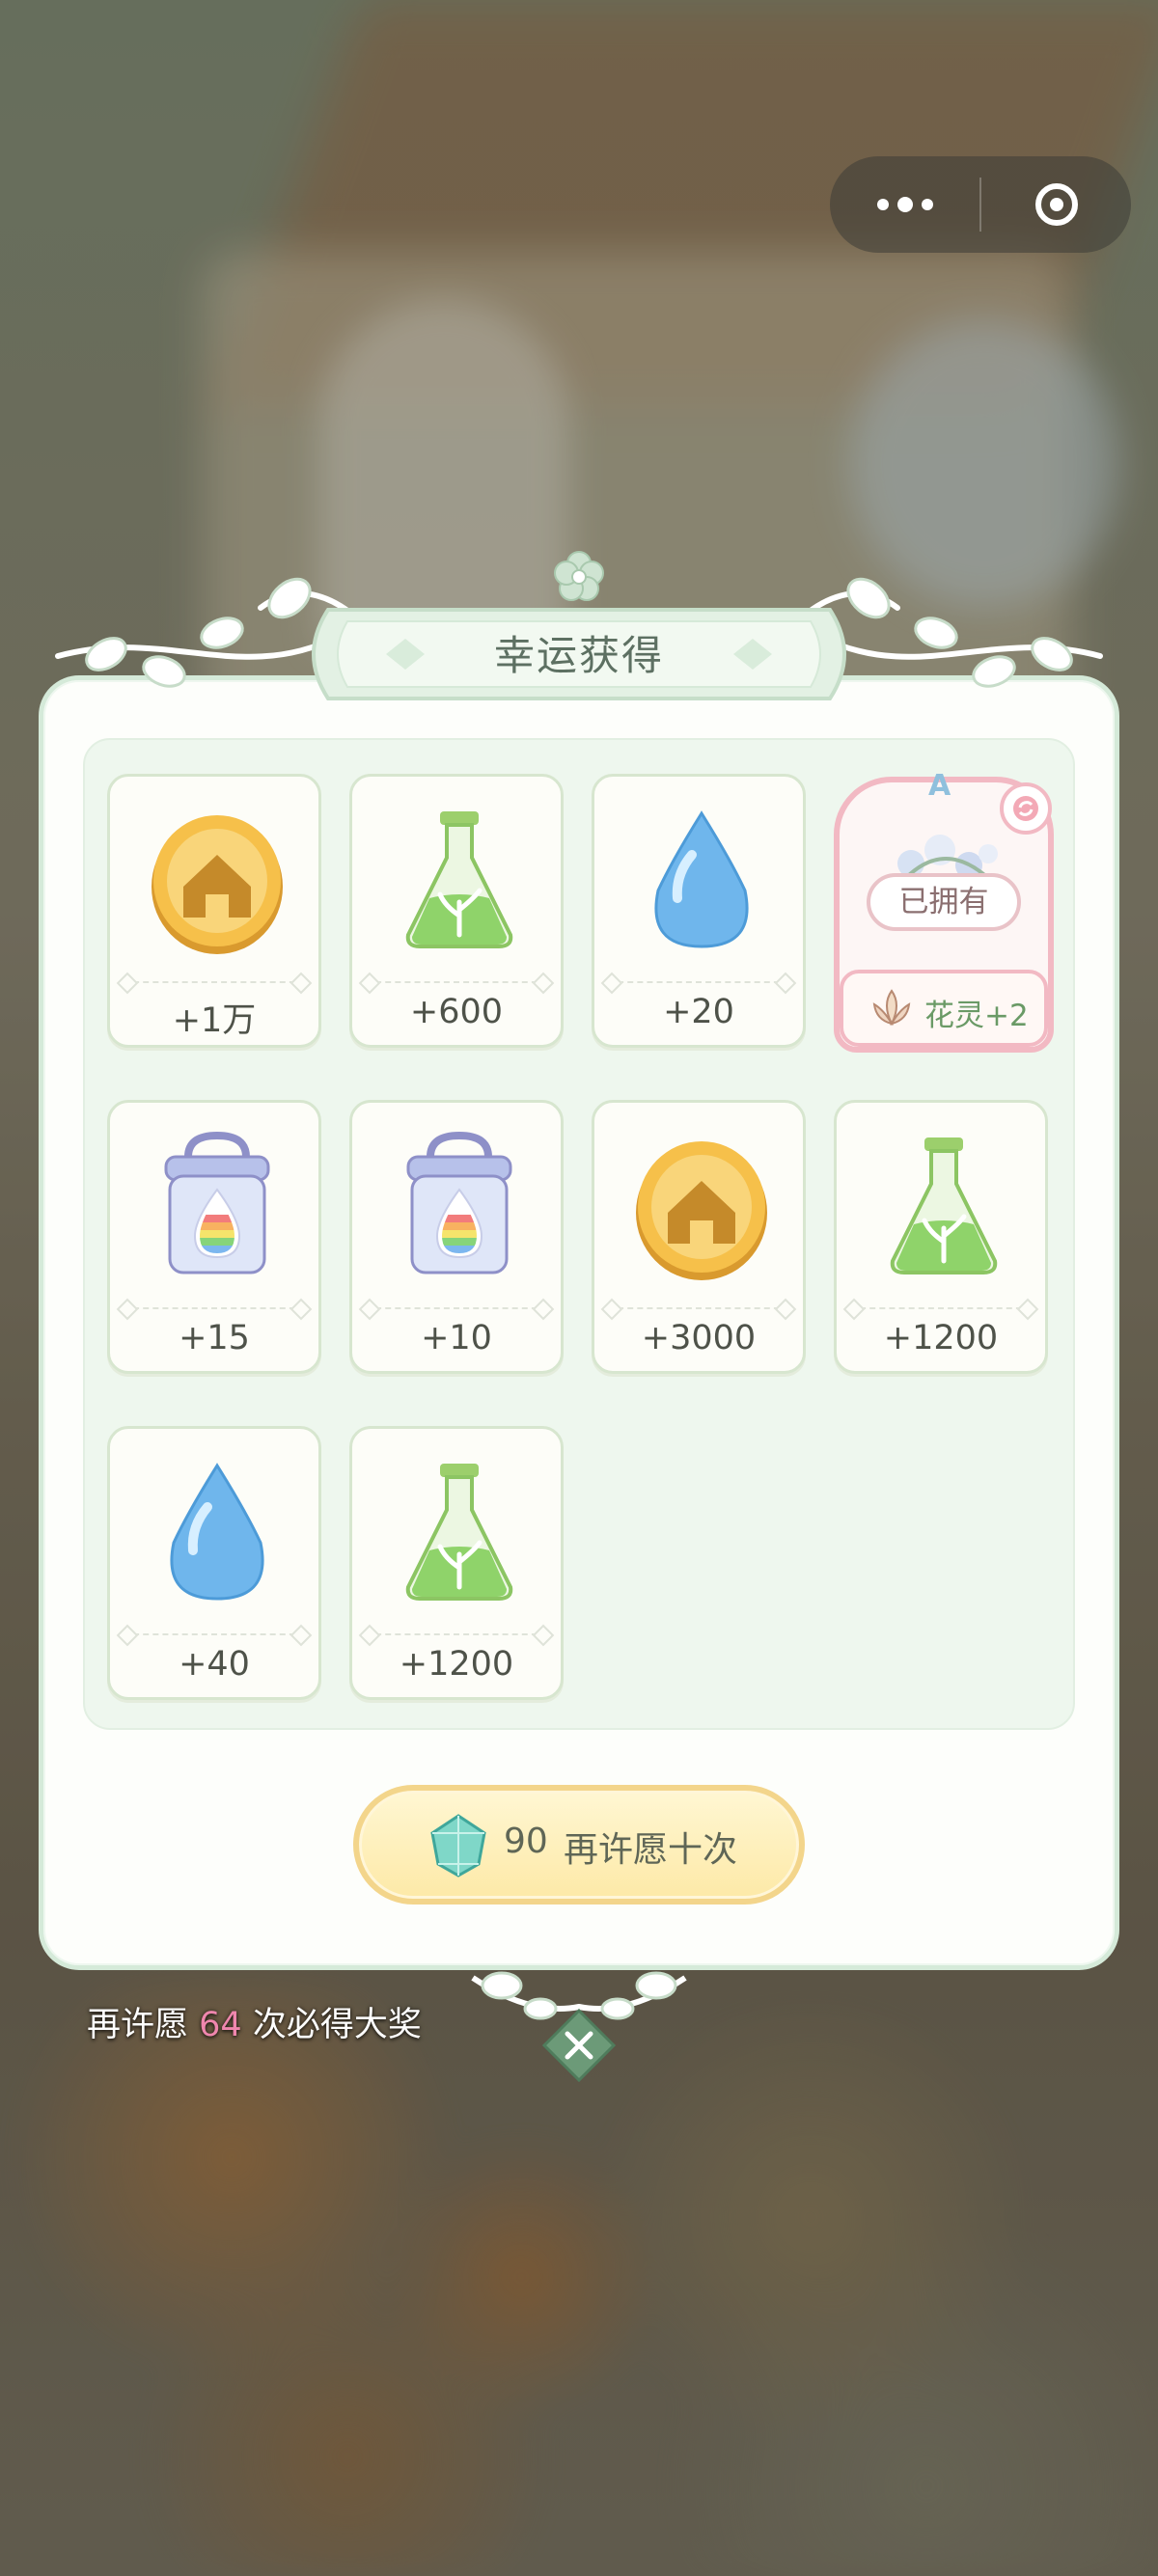 The width and height of the screenshot is (1158, 2576). Describe the element at coordinates (699, 1338) in the screenshot. I see `reward-amount: +3000` at that location.